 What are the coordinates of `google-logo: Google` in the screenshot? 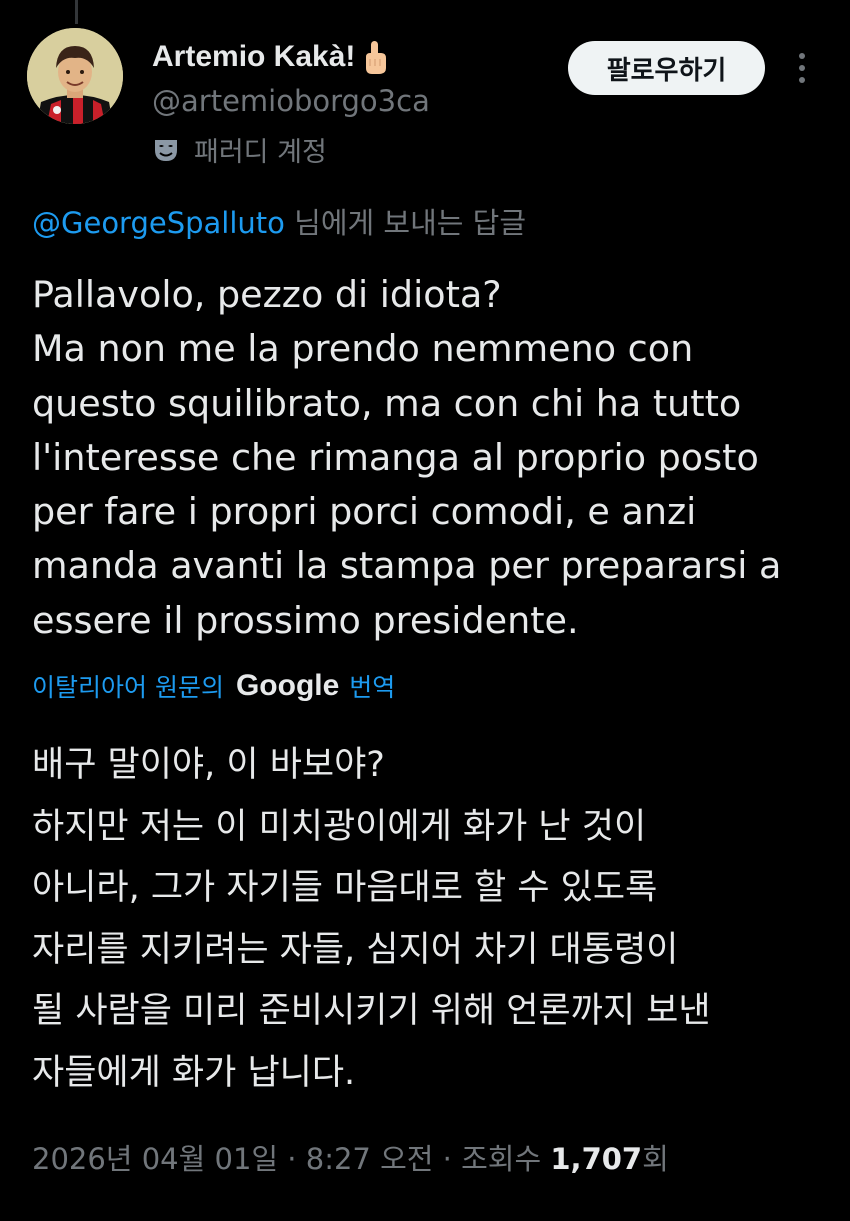 It's located at (287, 685).